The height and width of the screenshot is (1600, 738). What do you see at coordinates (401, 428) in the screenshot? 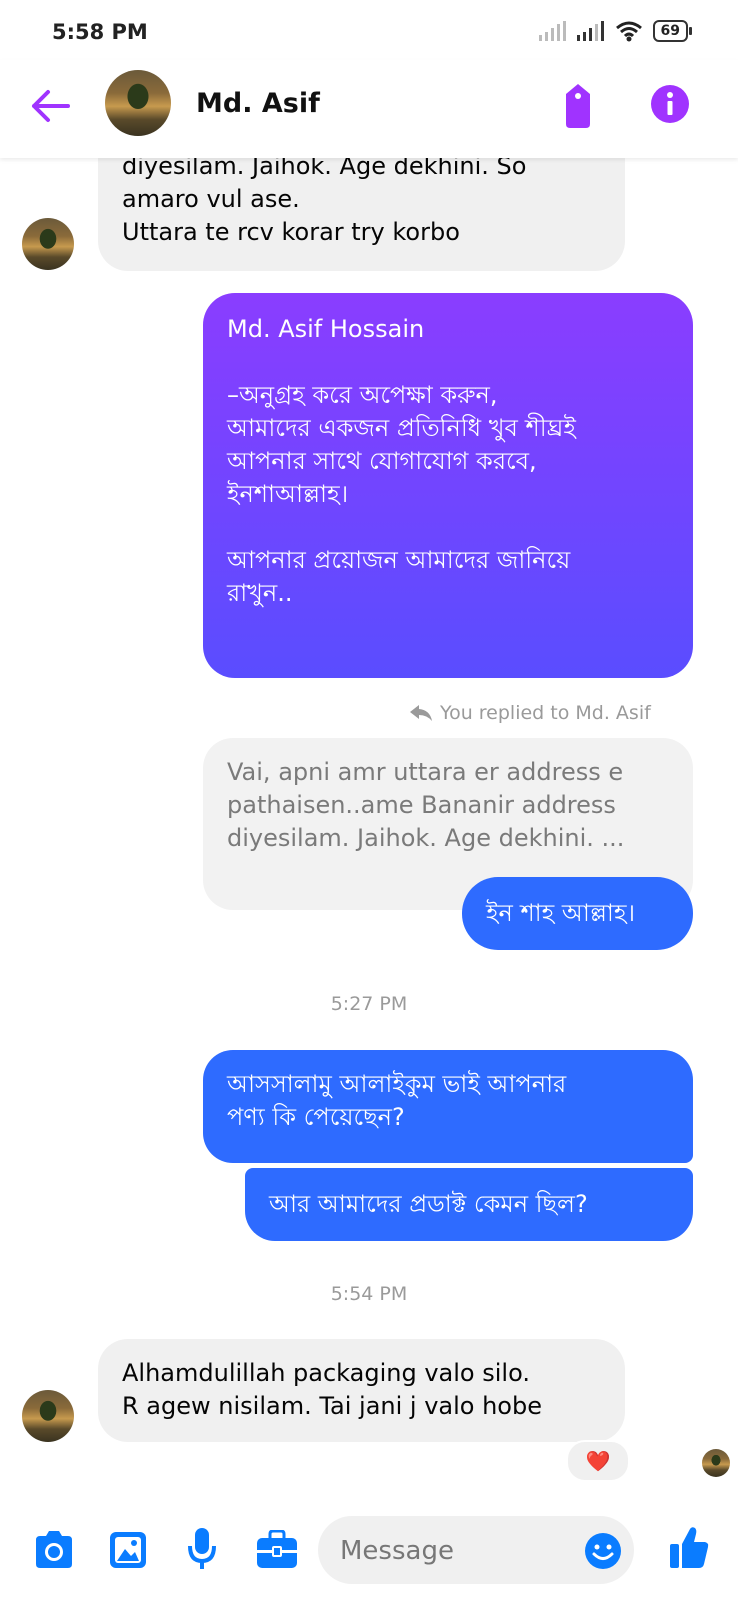
I see `message-line: আমাদের একজন প্রতিনিধি খুব শীঘ্রই` at bounding box center [401, 428].